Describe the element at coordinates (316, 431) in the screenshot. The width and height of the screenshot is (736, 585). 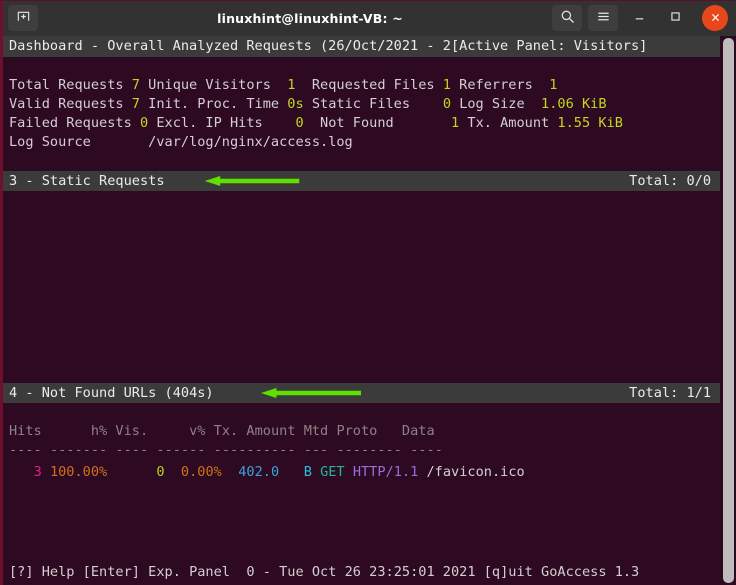
I see `col-mtd: Mtd` at that location.